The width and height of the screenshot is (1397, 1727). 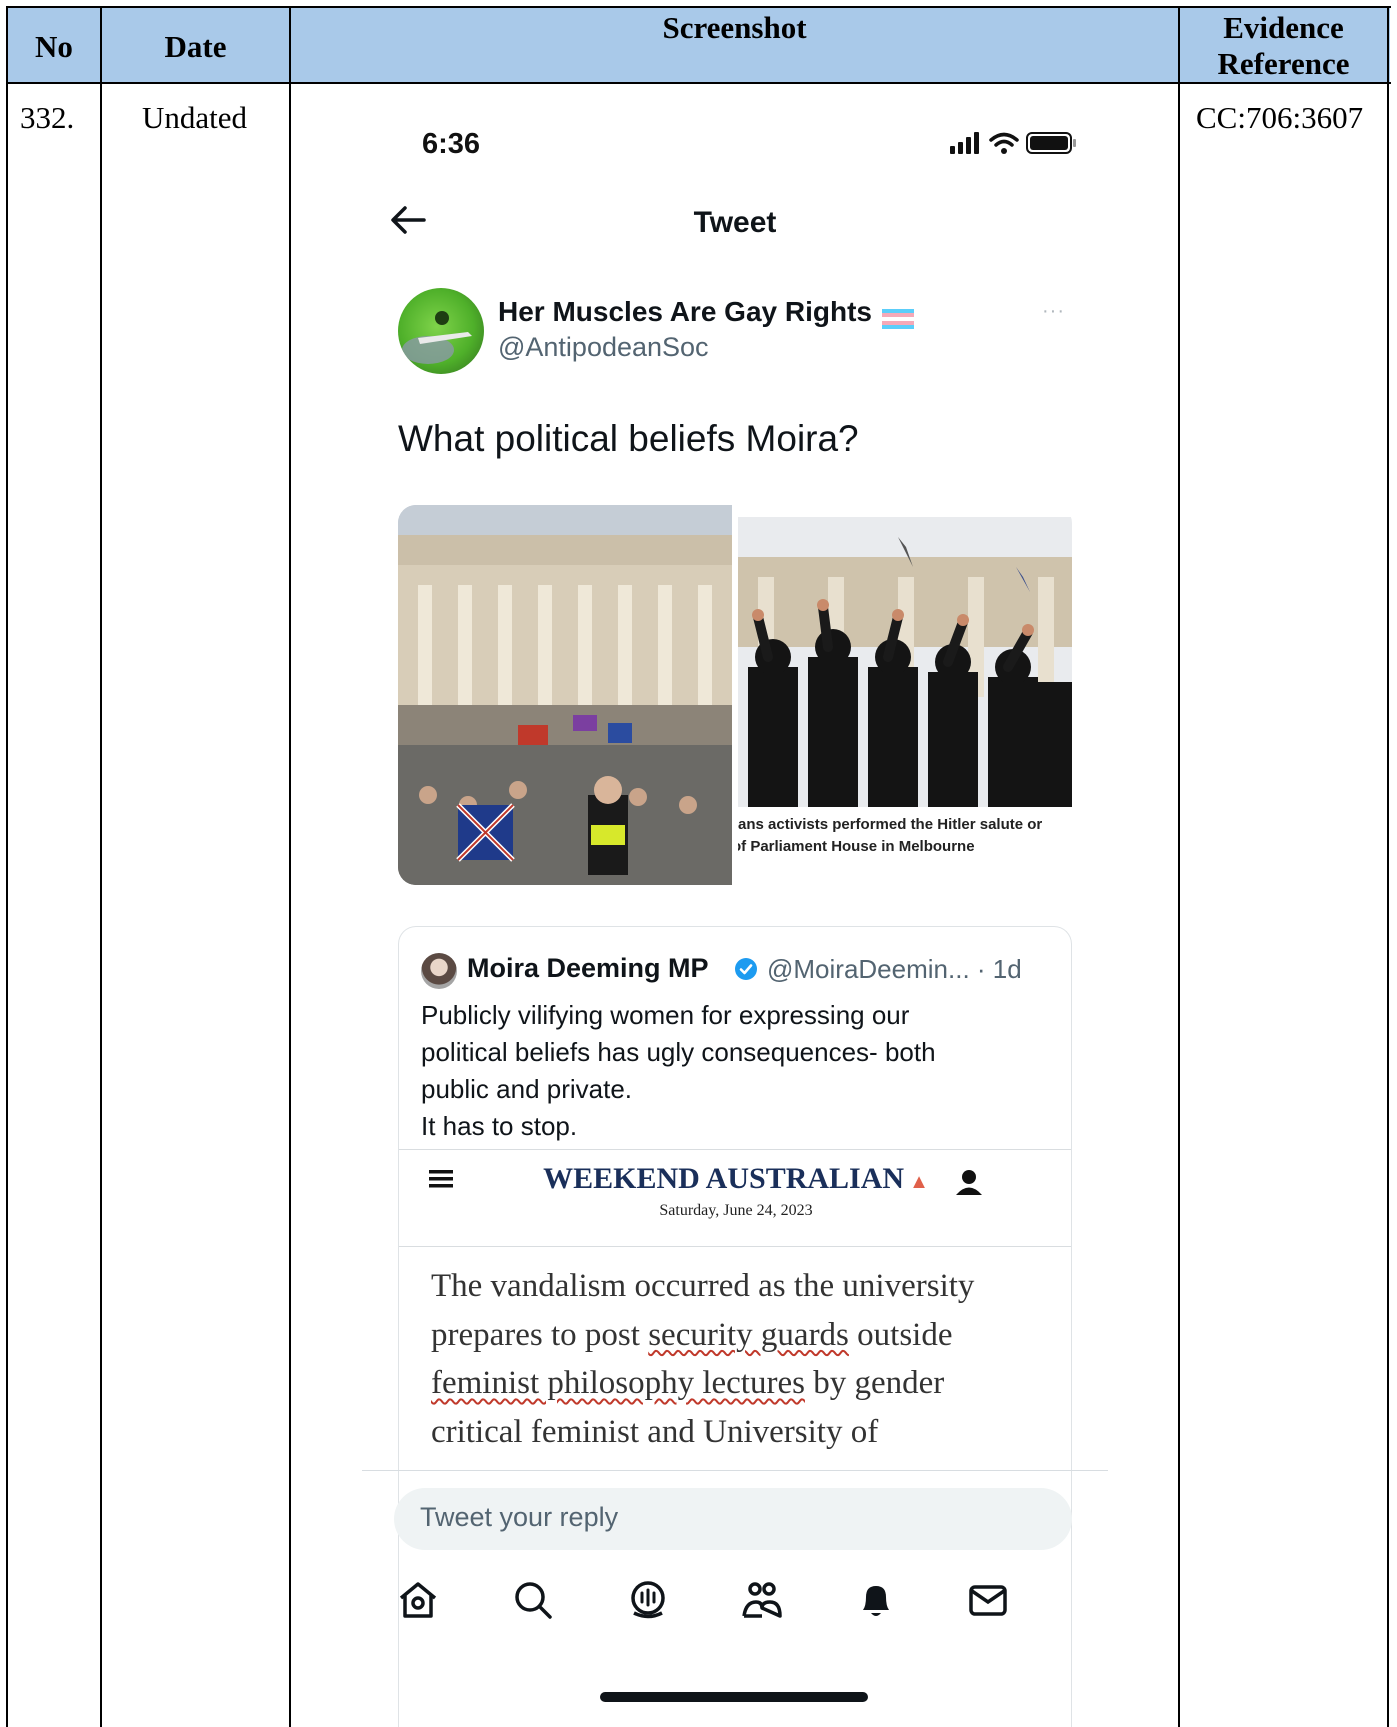 I want to click on tweet-image-parliament-rally, so click(x=565, y=695).